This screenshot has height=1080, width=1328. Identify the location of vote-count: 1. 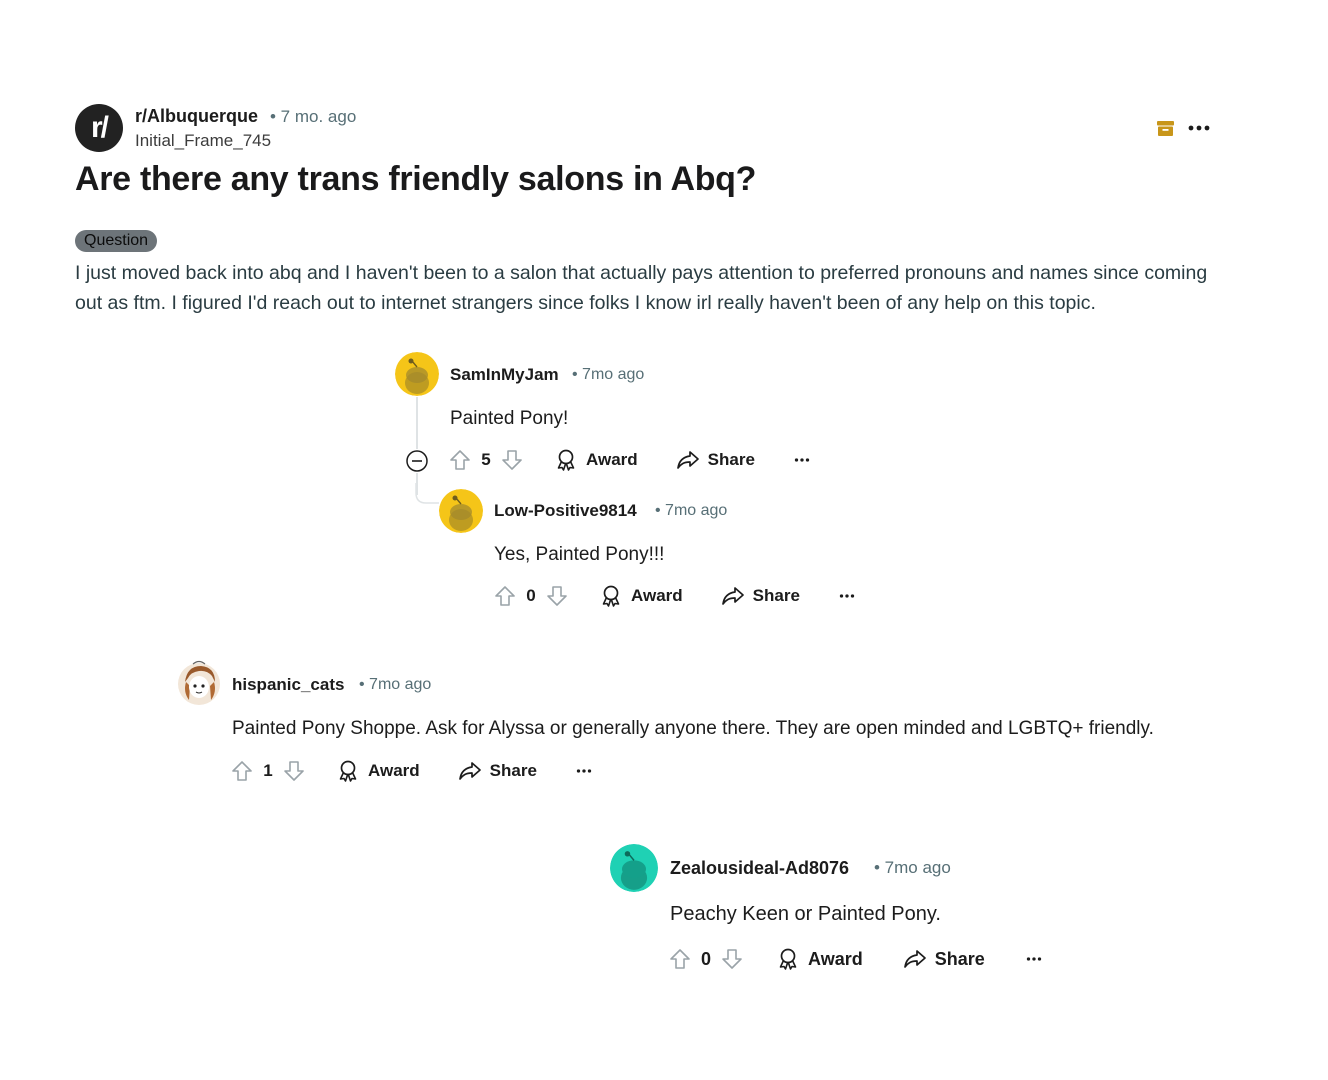
(268, 770).